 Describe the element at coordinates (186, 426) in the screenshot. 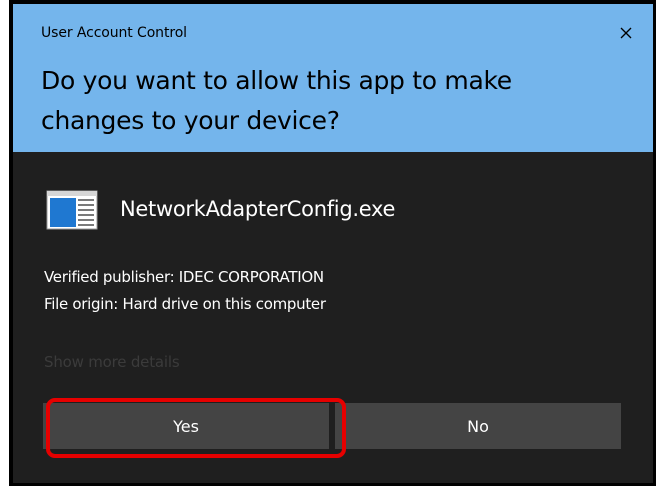

I see `yes-button: Yes` at that location.